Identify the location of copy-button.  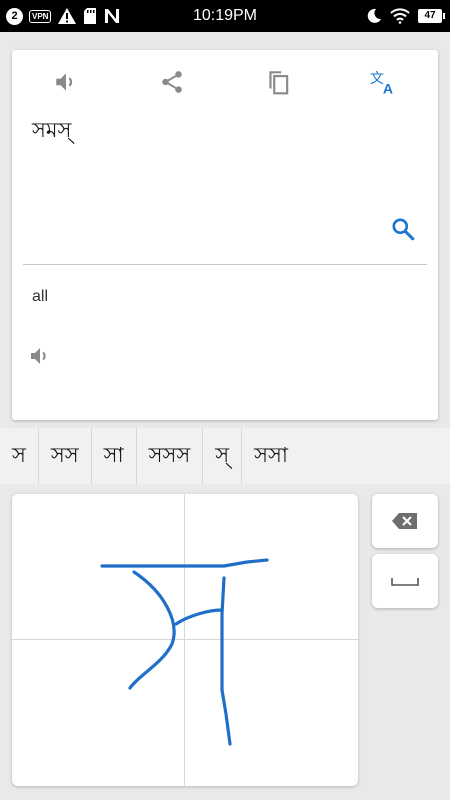
(278, 82).